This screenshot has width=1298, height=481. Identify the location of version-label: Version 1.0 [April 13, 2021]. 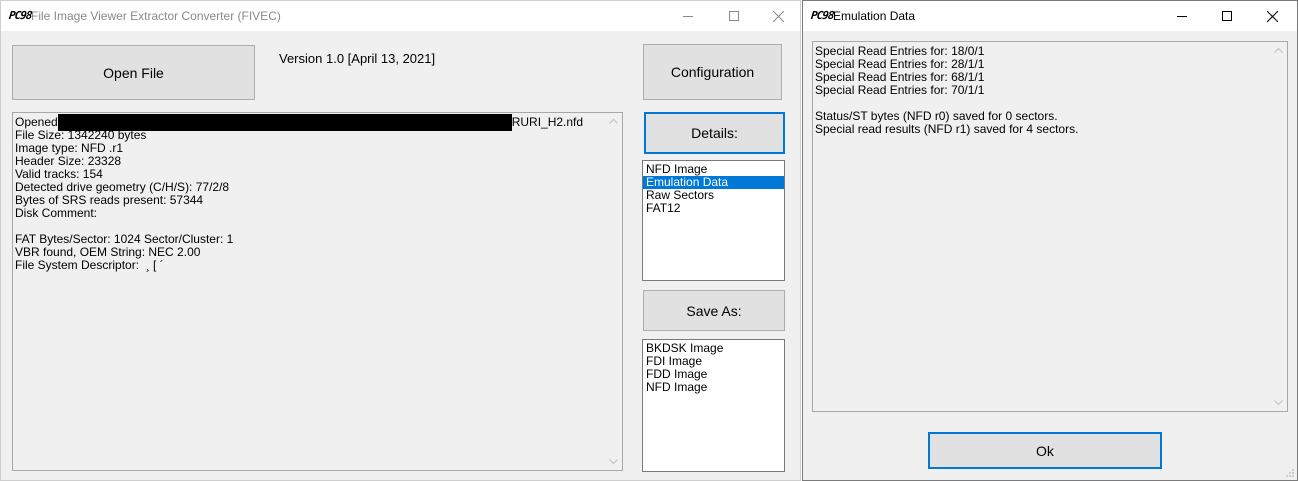
(357, 58).